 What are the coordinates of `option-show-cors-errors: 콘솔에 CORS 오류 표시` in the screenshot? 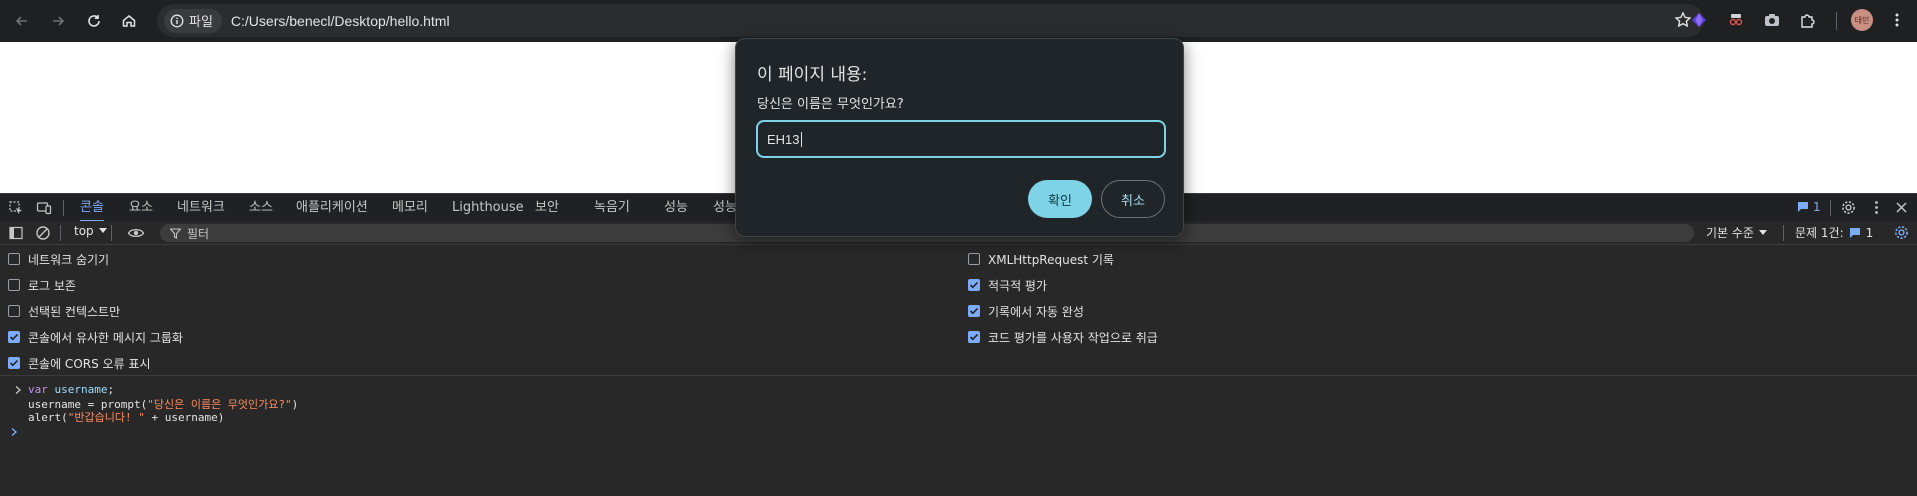 It's located at (79, 363).